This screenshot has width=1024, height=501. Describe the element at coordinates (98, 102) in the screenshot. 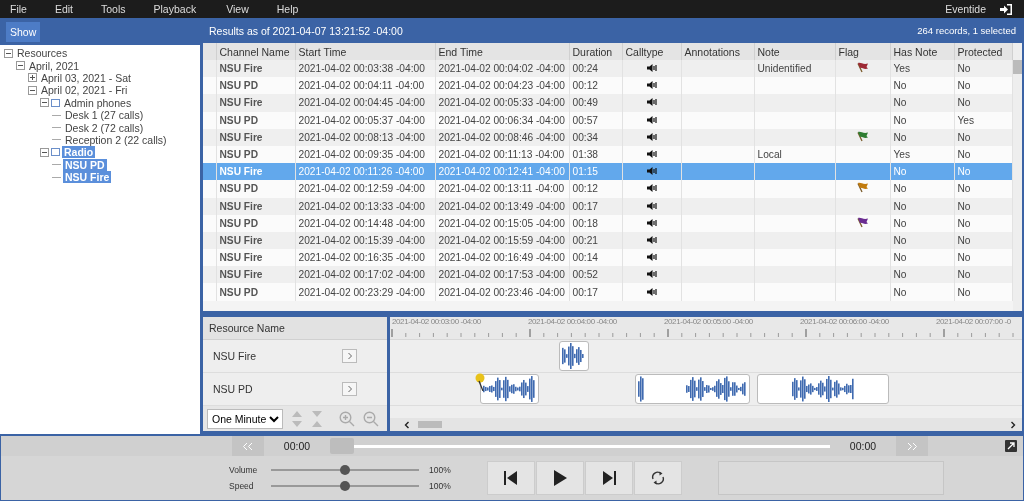

I see `tree-item: Admin phones` at that location.